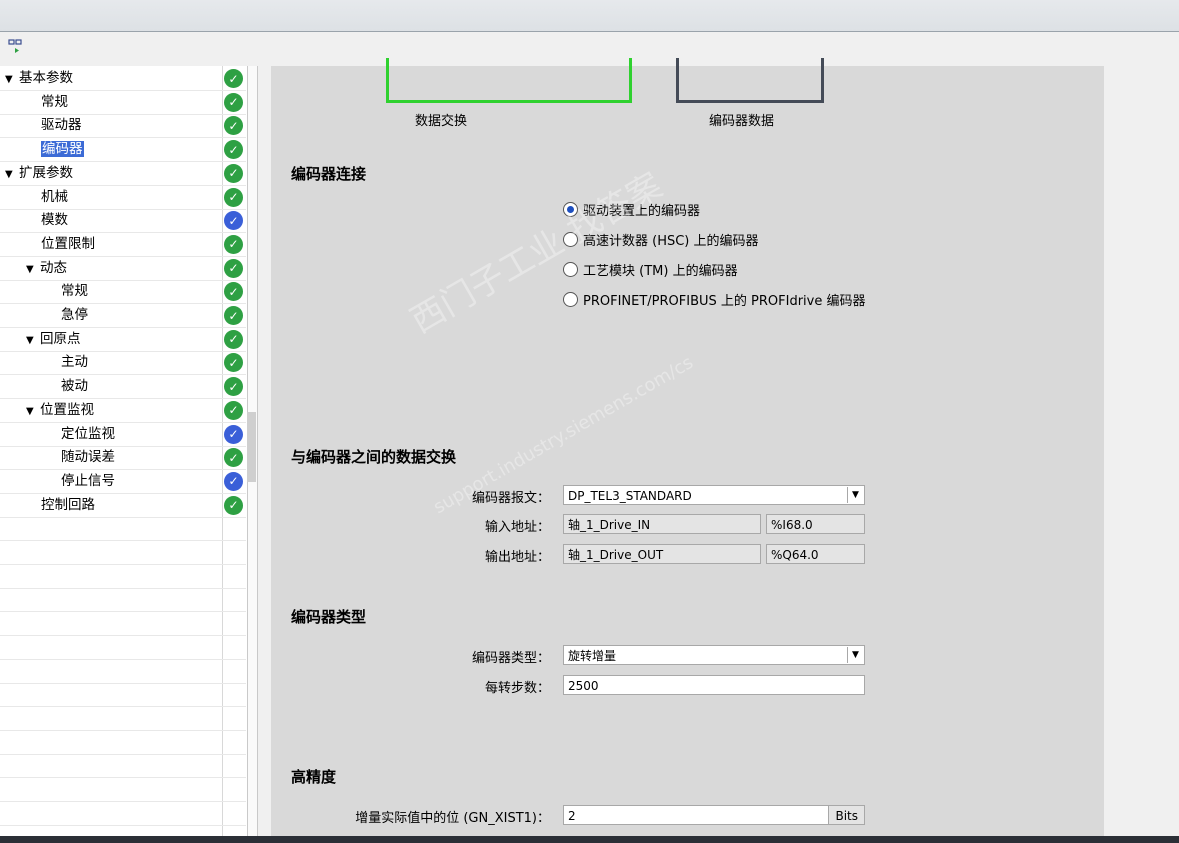  What do you see at coordinates (572, 816) in the screenshot?
I see `bits-value: 2` at bounding box center [572, 816].